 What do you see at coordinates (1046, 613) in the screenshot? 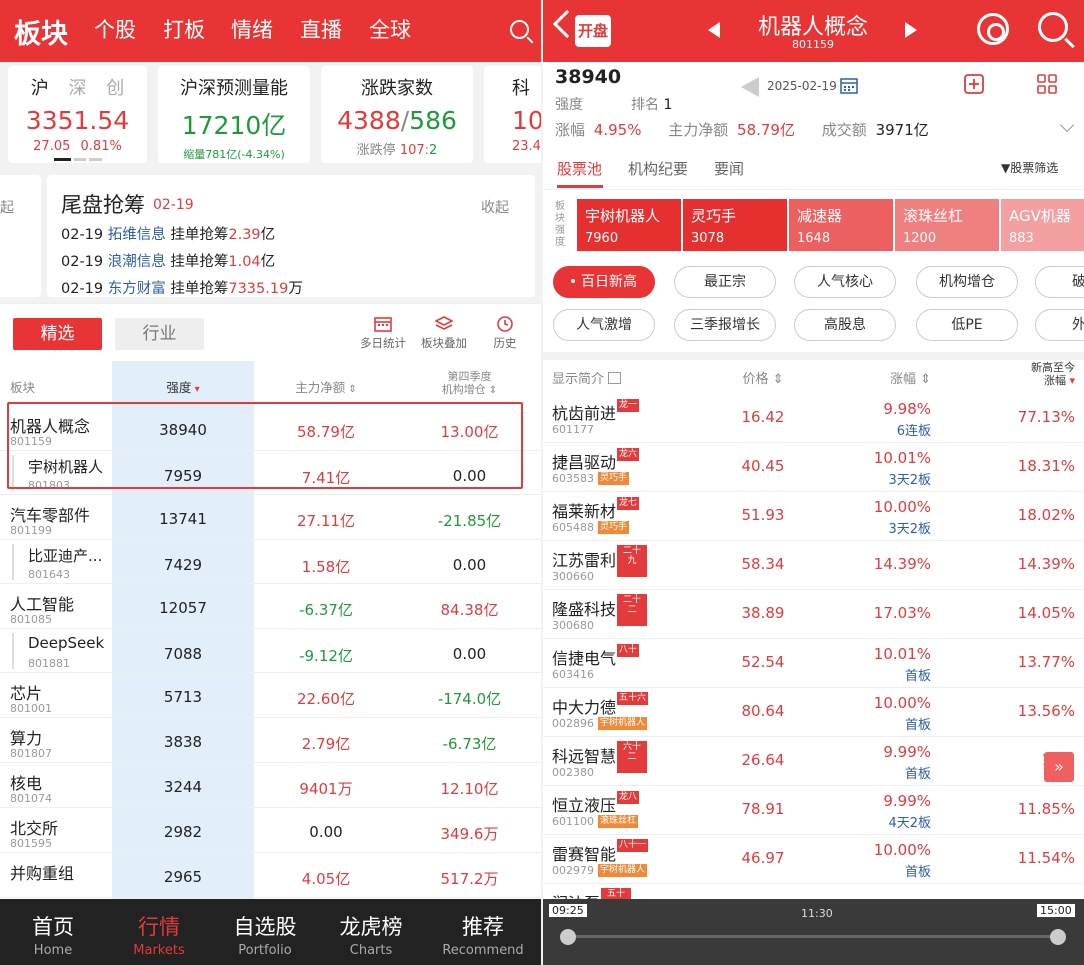
I see `since-high-change: 14.05%` at bounding box center [1046, 613].